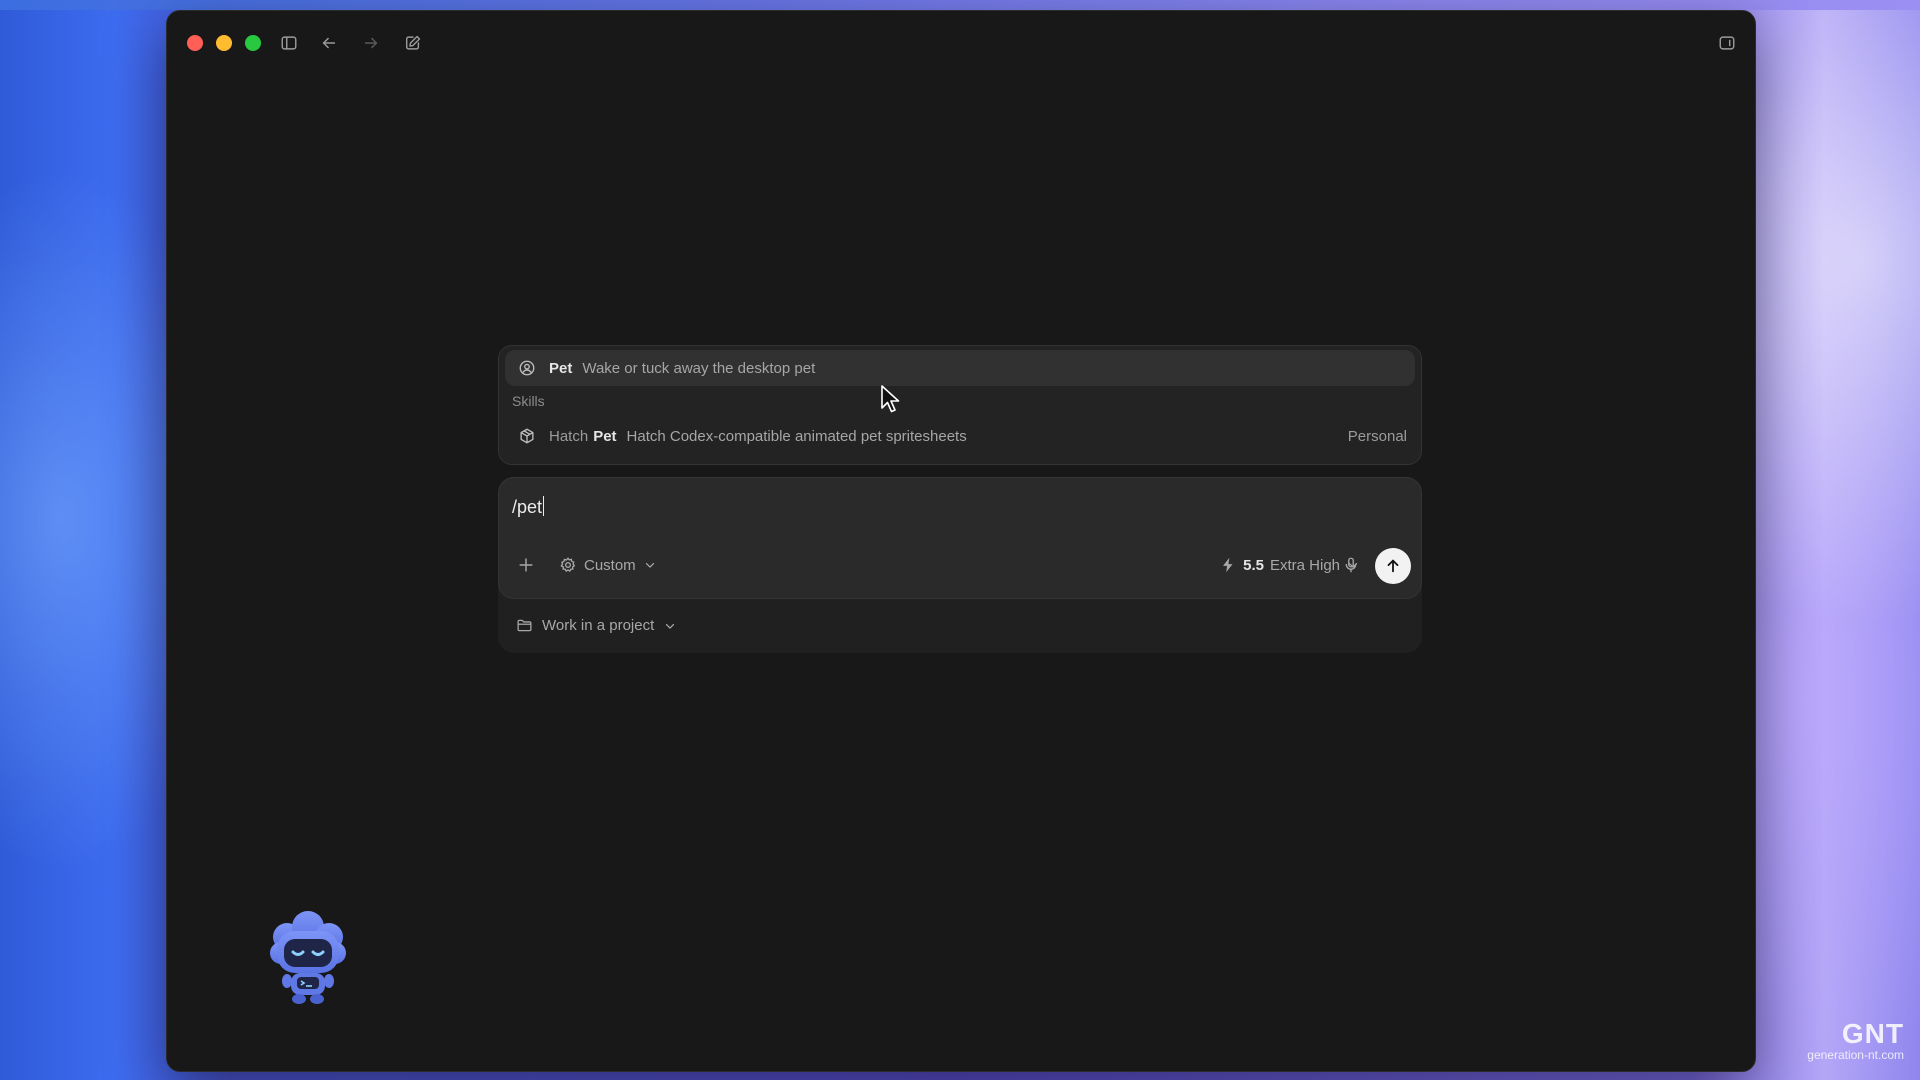  I want to click on cube-icon, so click(527, 436).